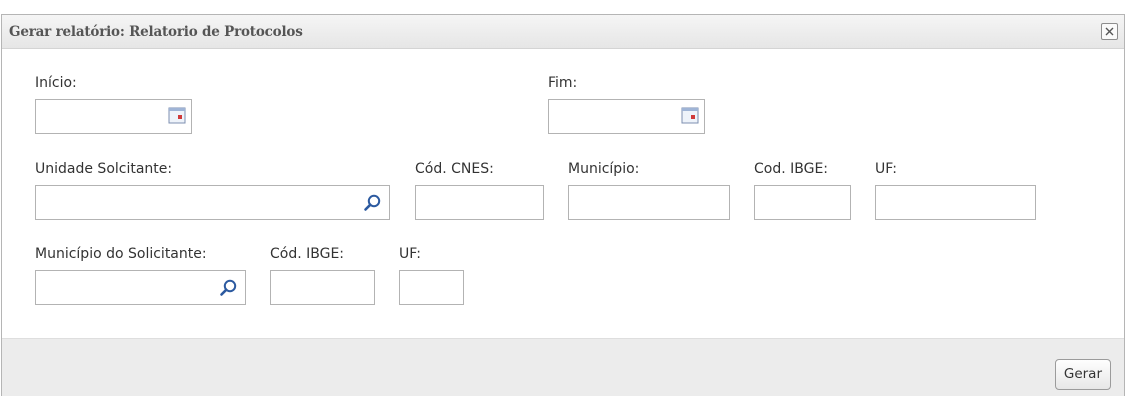  What do you see at coordinates (140, 287) in the screenshot?
I see `municipio-solicitante-input` at bounding box center [140, 287].